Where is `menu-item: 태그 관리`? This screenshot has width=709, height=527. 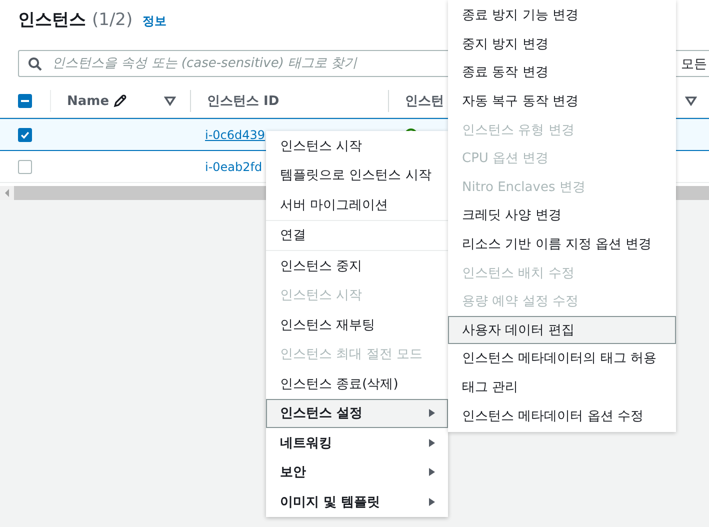 menu-item: 태그 관리 is located at coordinates (562, 387).